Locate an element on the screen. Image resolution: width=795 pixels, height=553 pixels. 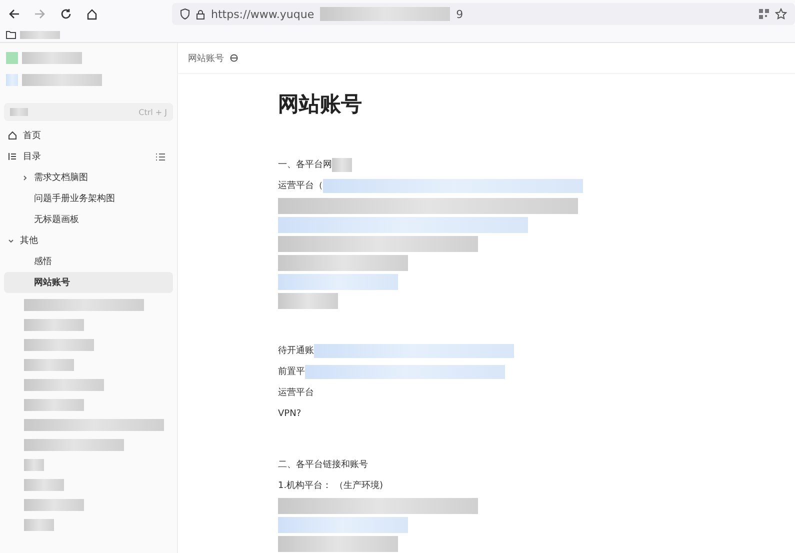
document-text: 1.机构平台： （生产环境) is located at coordinates (330, 486).